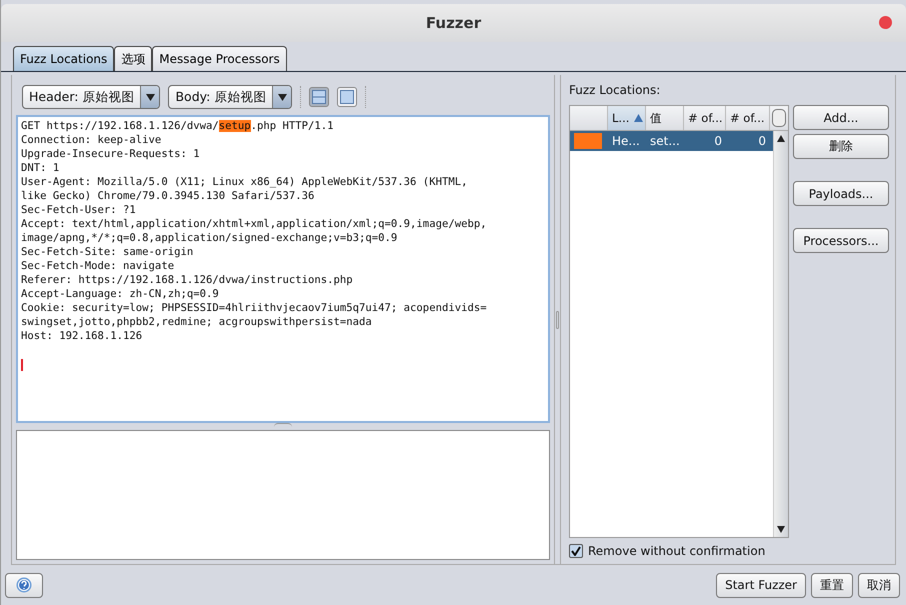 This screenshot has height=605, width=906. What do you see at coordinates (79, 210) in the screenshot?
I see `request-line: Sec-Fetch-User: ?1` at bounding box center [79, 210].